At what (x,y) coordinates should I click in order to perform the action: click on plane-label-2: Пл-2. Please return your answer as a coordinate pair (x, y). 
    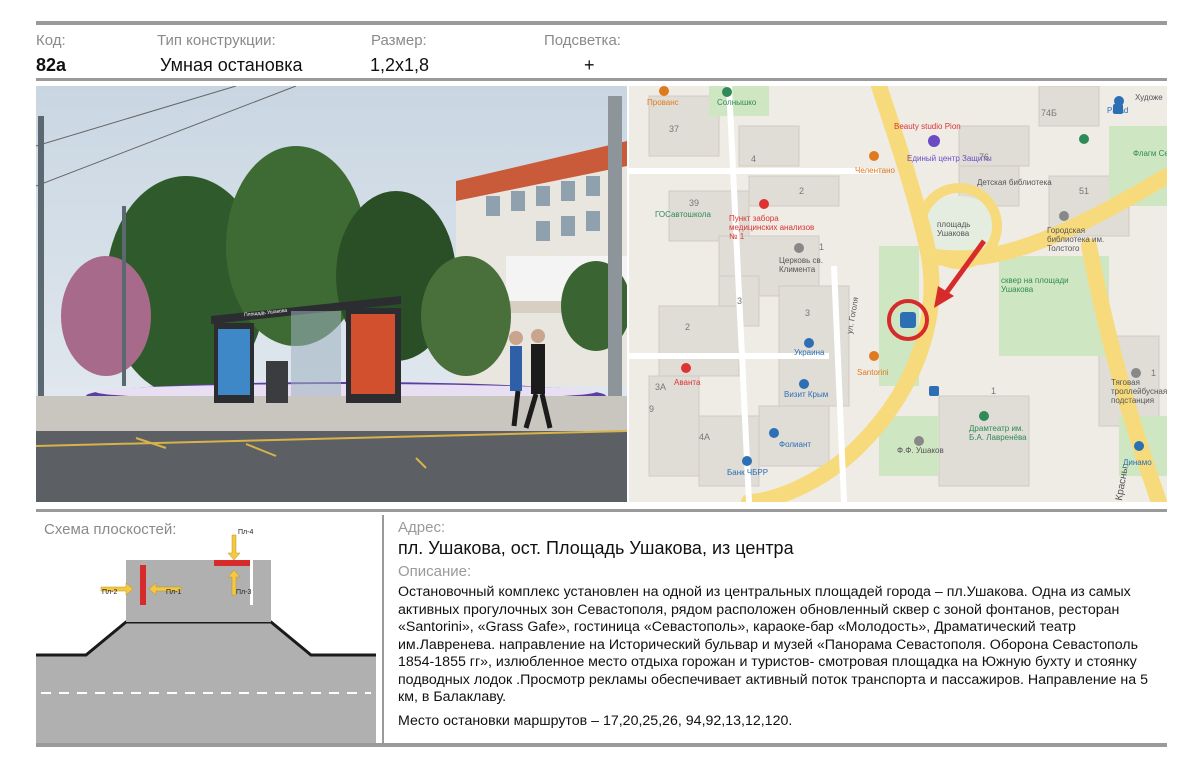
    Looking at the image, I should click on (110, 592).